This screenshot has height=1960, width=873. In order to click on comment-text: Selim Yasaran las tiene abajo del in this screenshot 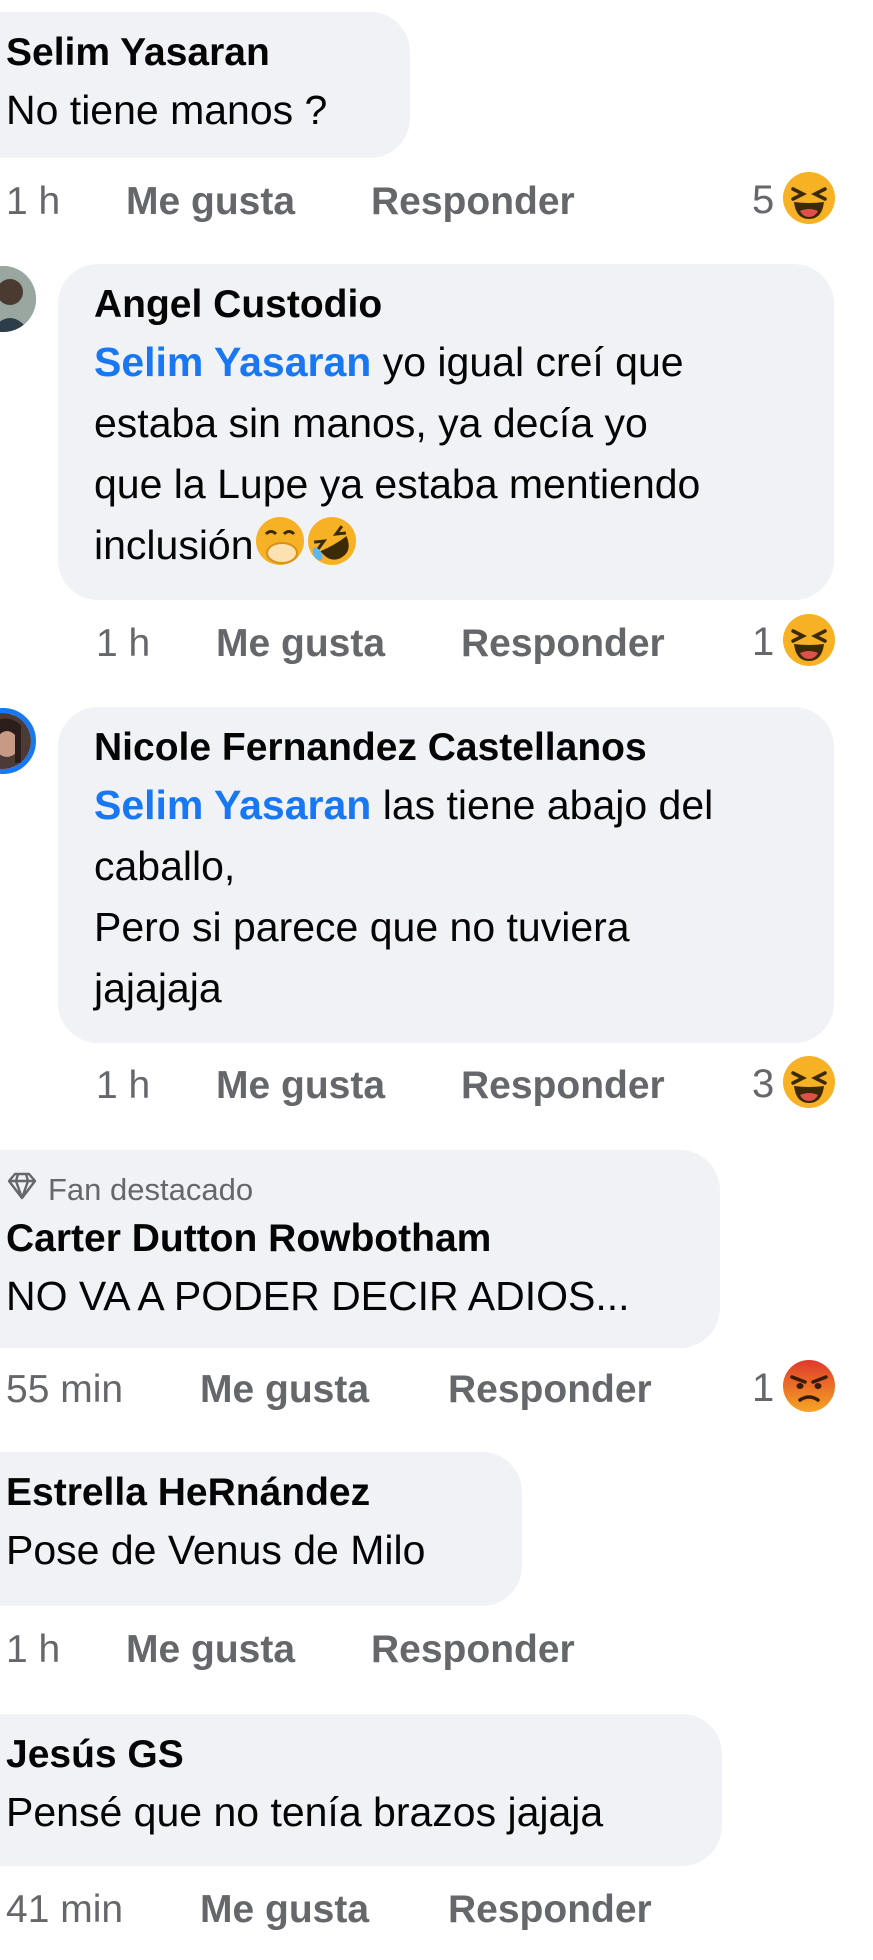, I will do `click(451, 805)`.